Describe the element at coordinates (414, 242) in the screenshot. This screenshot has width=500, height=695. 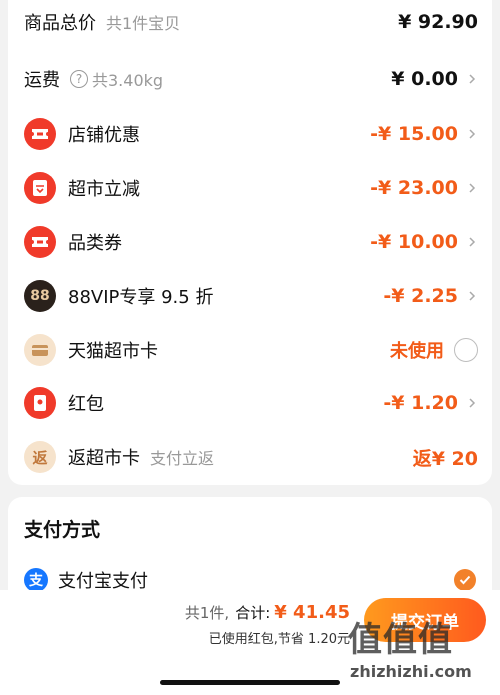
I see `discount-amount: -¥ 10.00` at that location.